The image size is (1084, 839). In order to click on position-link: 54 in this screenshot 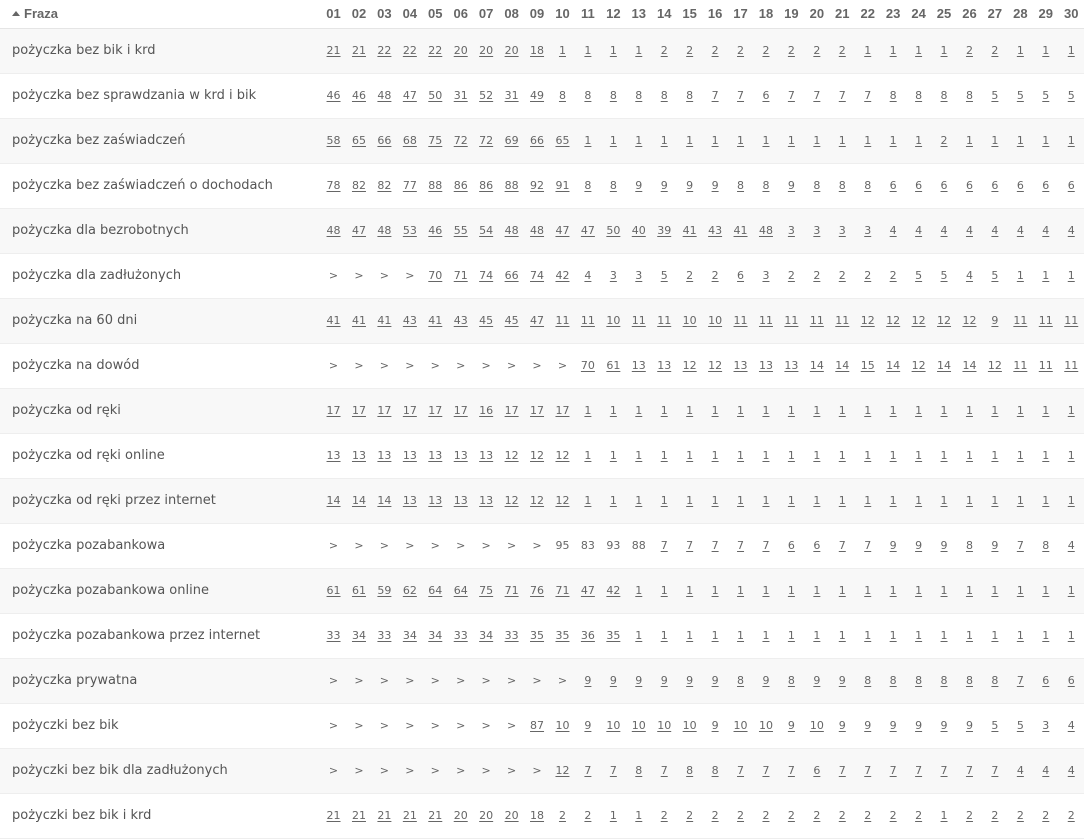, I will do `click(486, 230)`.